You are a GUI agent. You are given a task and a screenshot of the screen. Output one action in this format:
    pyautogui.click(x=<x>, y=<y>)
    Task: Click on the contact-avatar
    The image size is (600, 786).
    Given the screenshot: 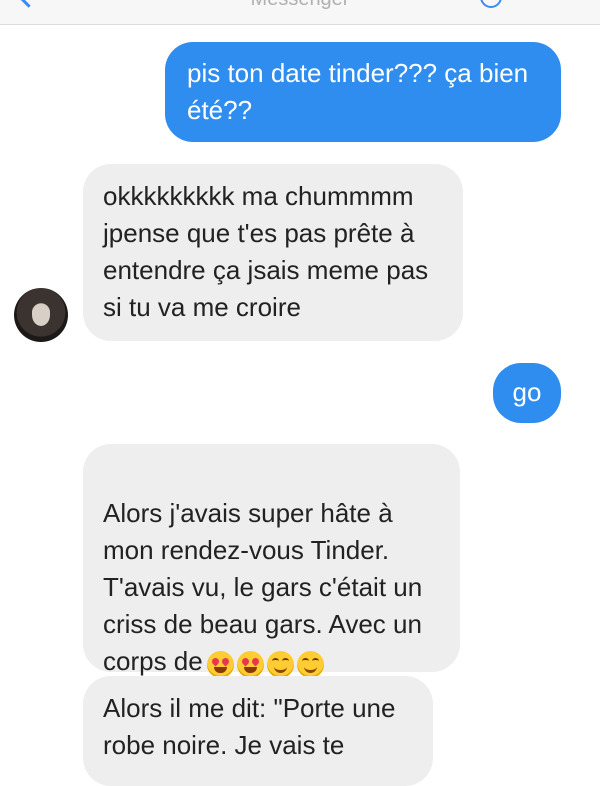 What is the action you would take?
    pyautogui.click(x=41, y=315)
    